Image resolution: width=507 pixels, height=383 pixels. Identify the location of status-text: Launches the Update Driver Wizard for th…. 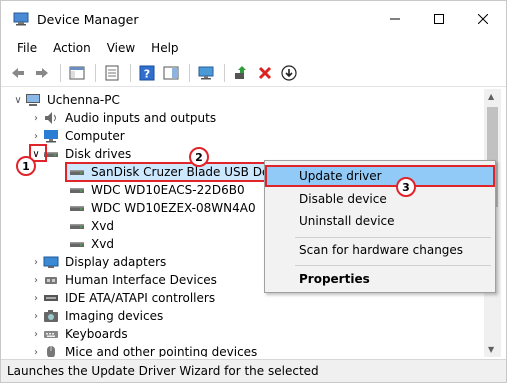
(163, 371).